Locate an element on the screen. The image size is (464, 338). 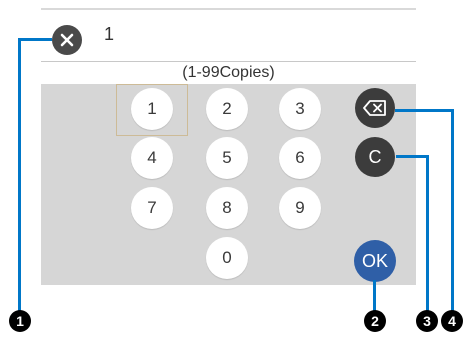
callout-line-1-horizontal is located at coordinates (35, 39).